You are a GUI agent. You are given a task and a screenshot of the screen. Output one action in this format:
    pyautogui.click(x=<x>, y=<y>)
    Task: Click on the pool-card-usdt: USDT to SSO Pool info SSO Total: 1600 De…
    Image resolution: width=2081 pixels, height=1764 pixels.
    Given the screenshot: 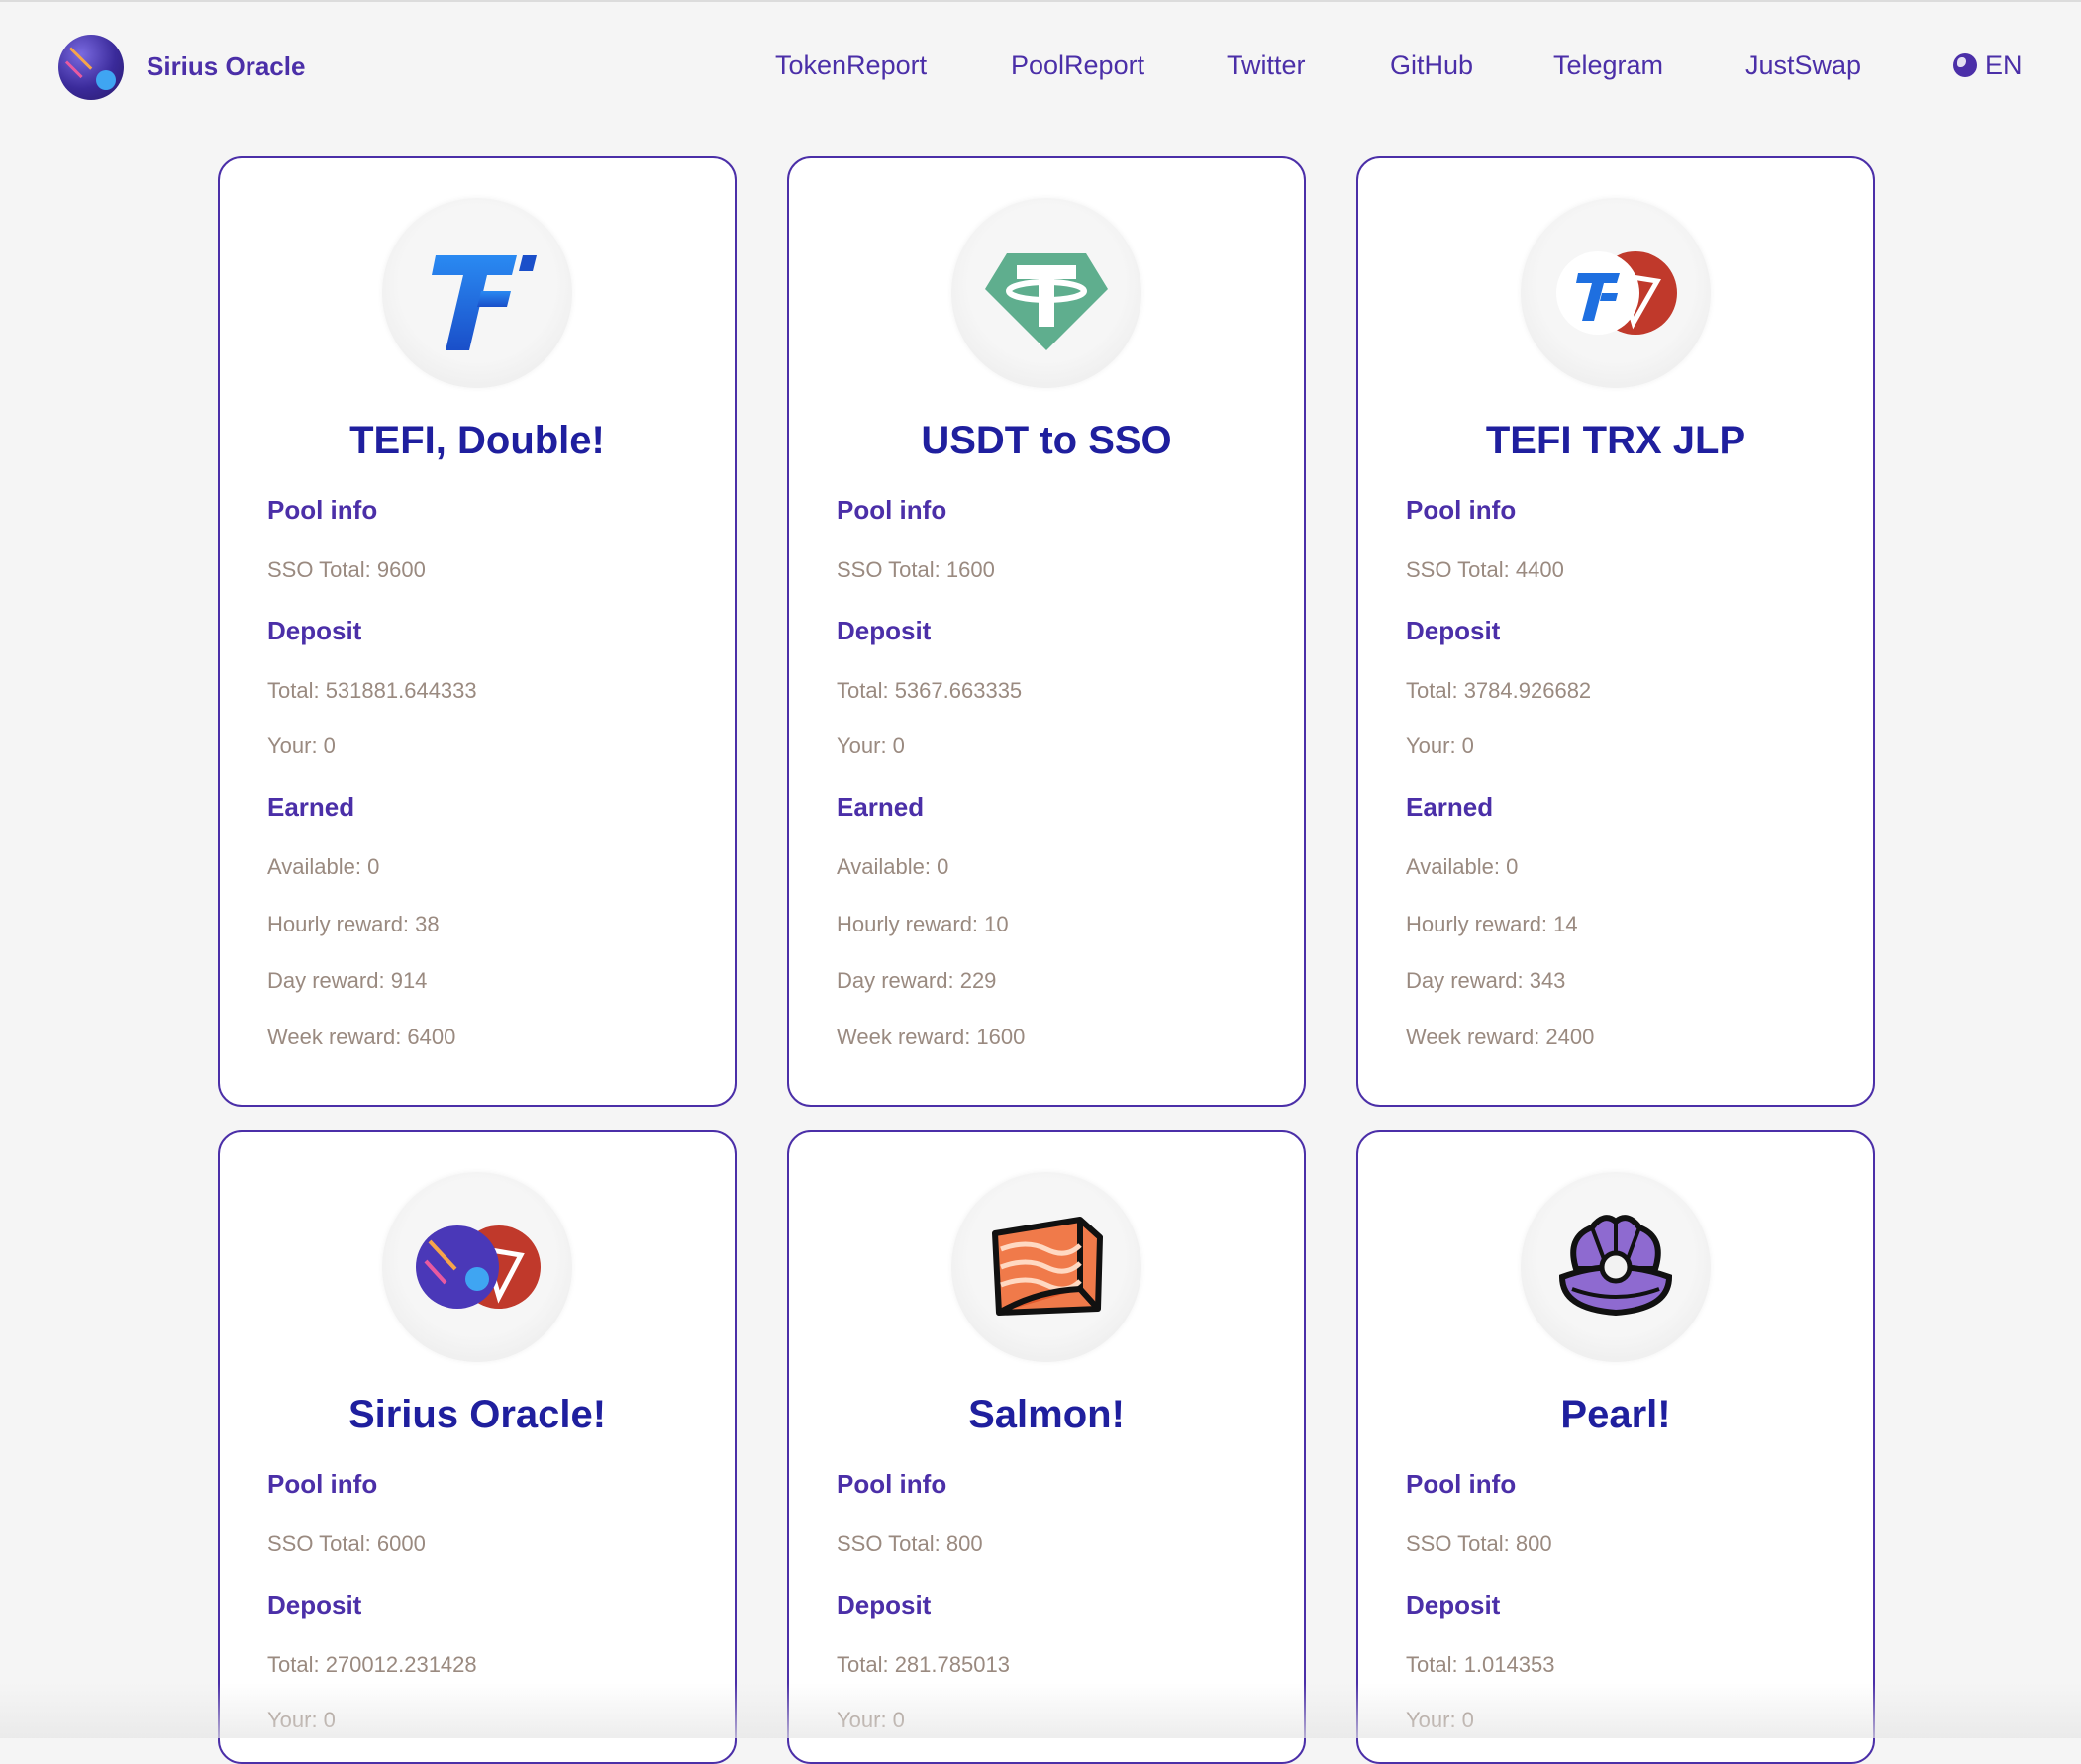 What is the action you would take?
    pyautogui.click(x=1046, y=631)
    